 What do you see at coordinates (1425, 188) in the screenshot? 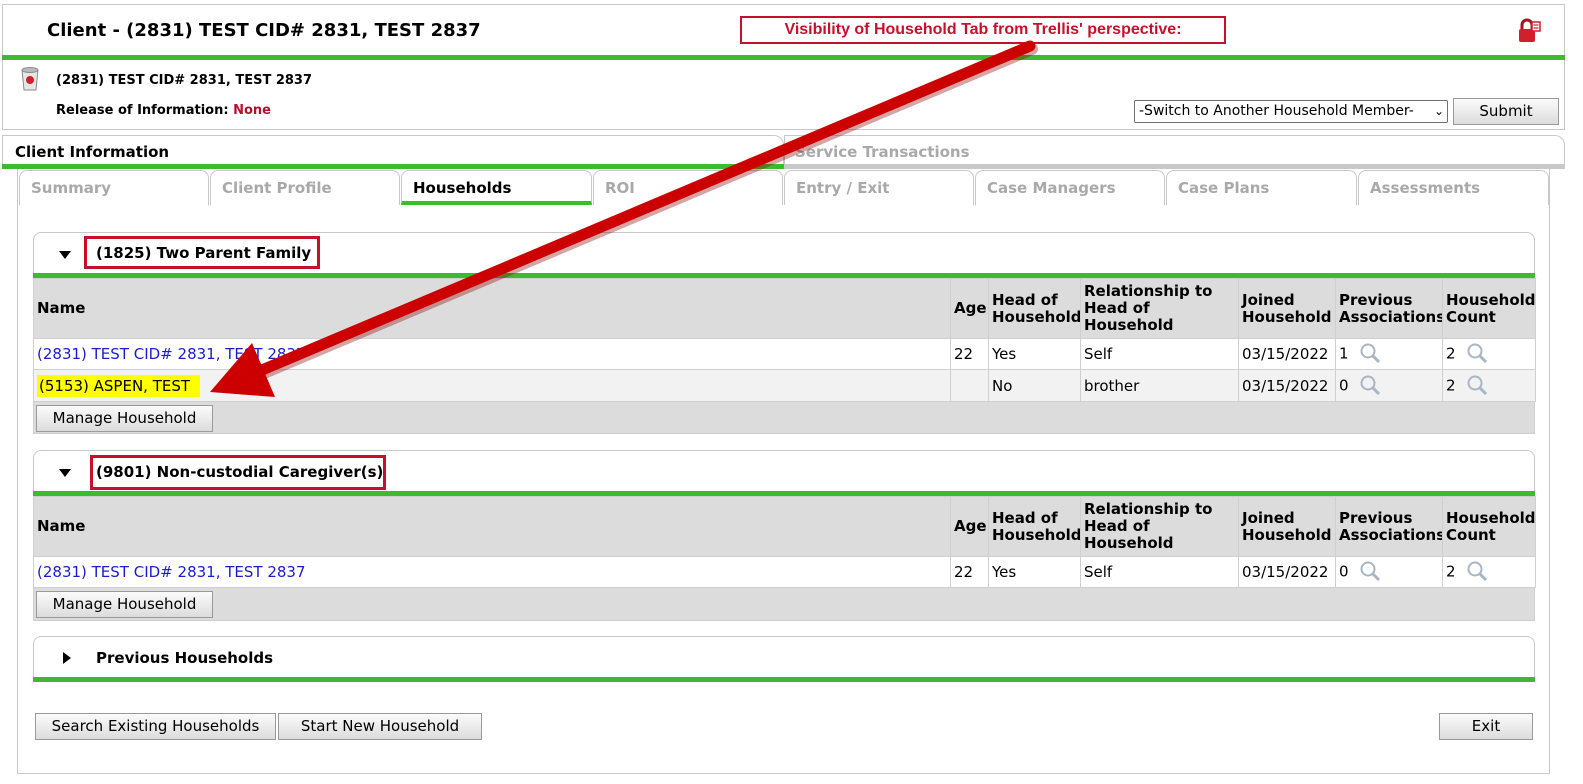
I see `subtab-label: Assessments` at bounding box center [1425, 188].